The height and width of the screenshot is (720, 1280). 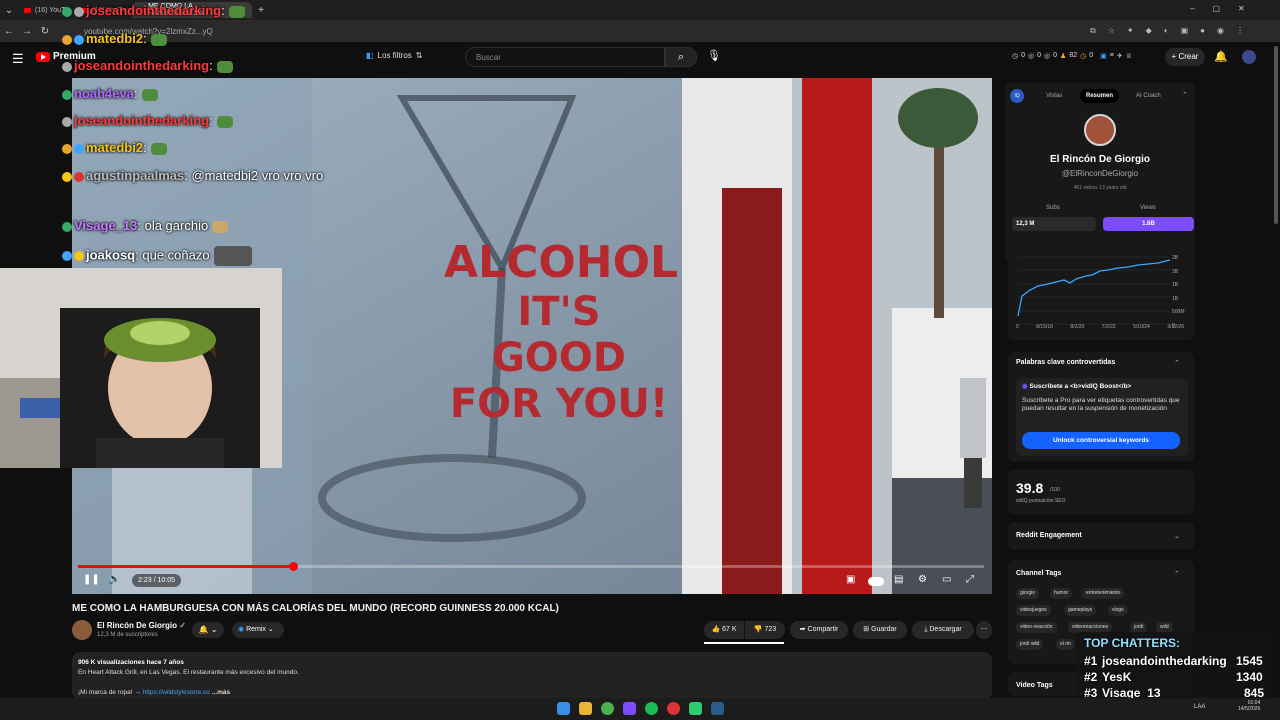 I want to click on cast-icon: ⧉, so click(x=1093, y=31).